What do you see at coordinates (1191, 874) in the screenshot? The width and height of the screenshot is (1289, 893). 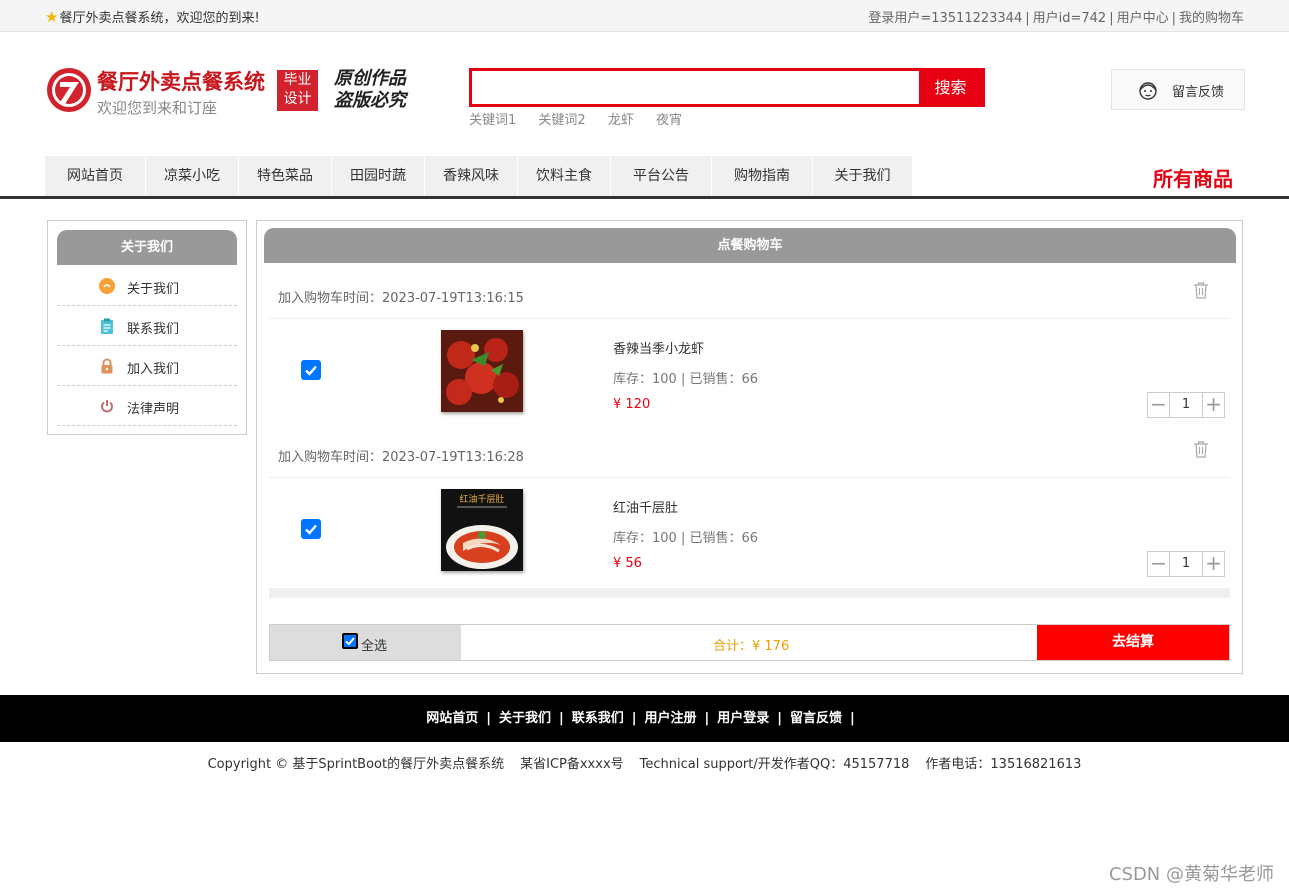 I see `watermark: CSDN @黄菊华老师` at bounding box center [1191, 874].